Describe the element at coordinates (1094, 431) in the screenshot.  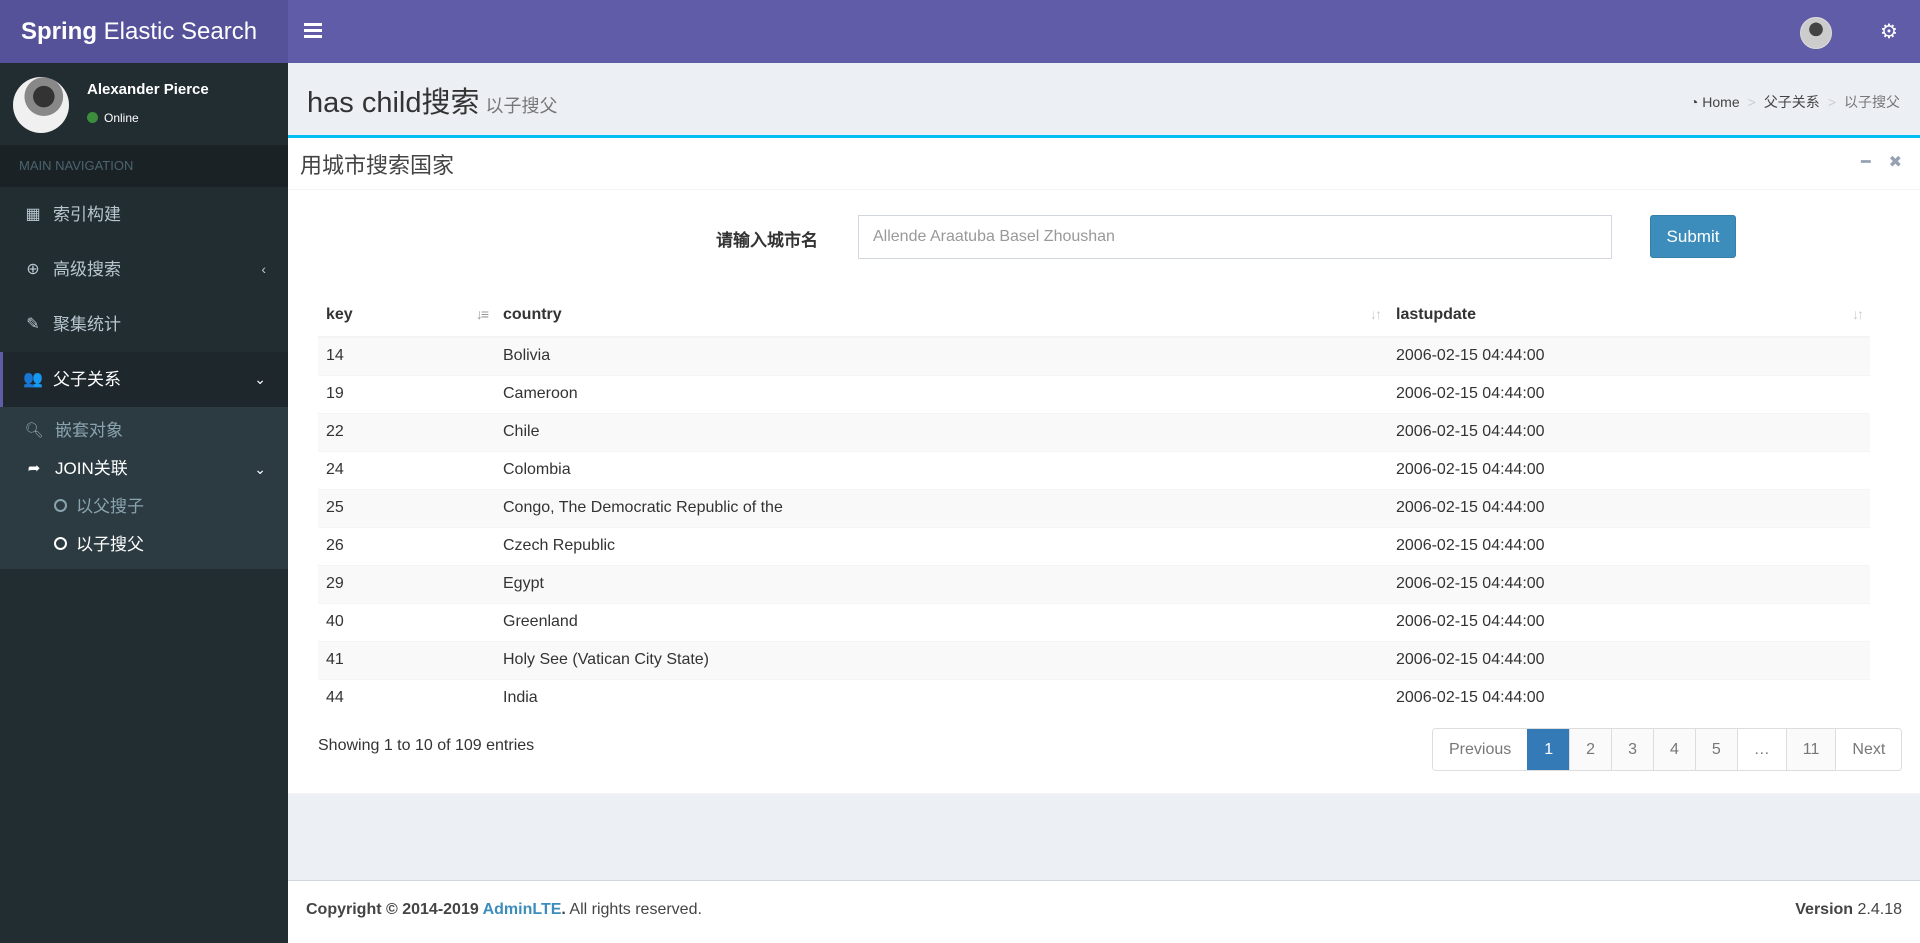
I see `table-row: 22 Chile 2006-02-15 04:44:00` at that location.